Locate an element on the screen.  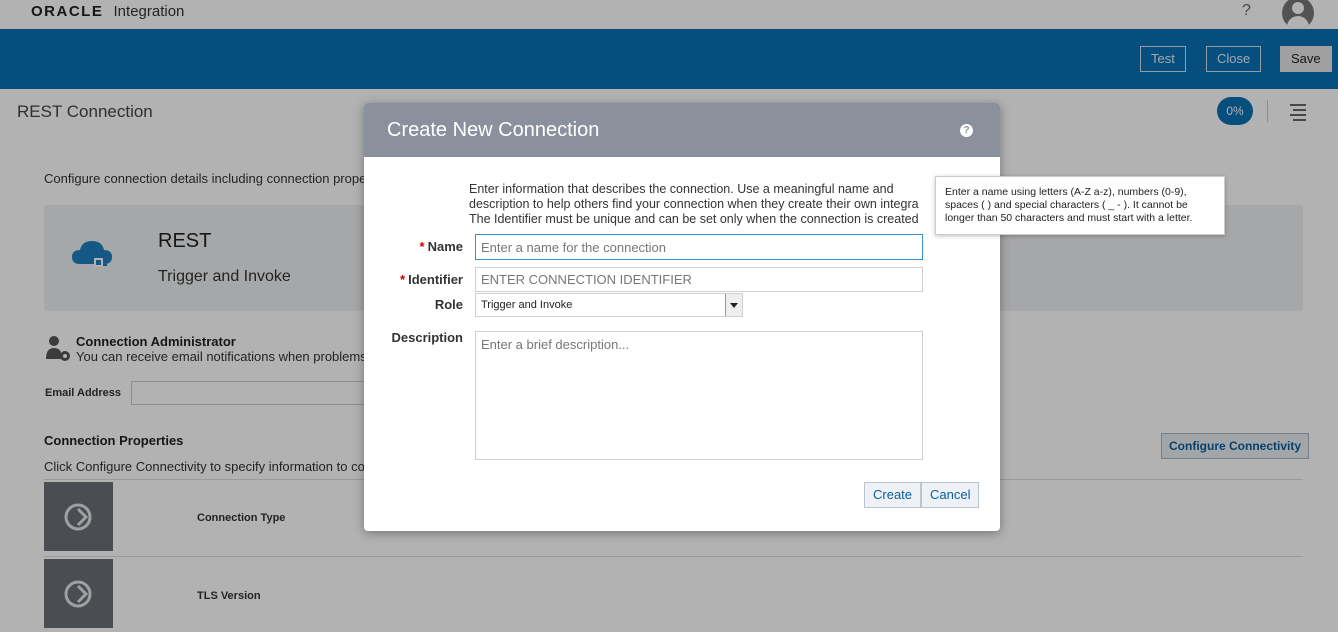
name-field is located at coordinates (699, 247).